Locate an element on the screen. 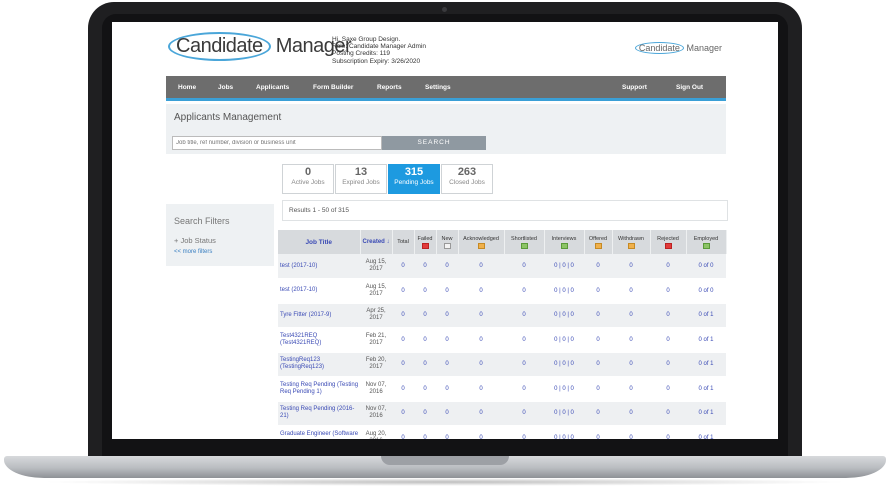  nav-jobs: Jobs is located at coordinates (225, 87).